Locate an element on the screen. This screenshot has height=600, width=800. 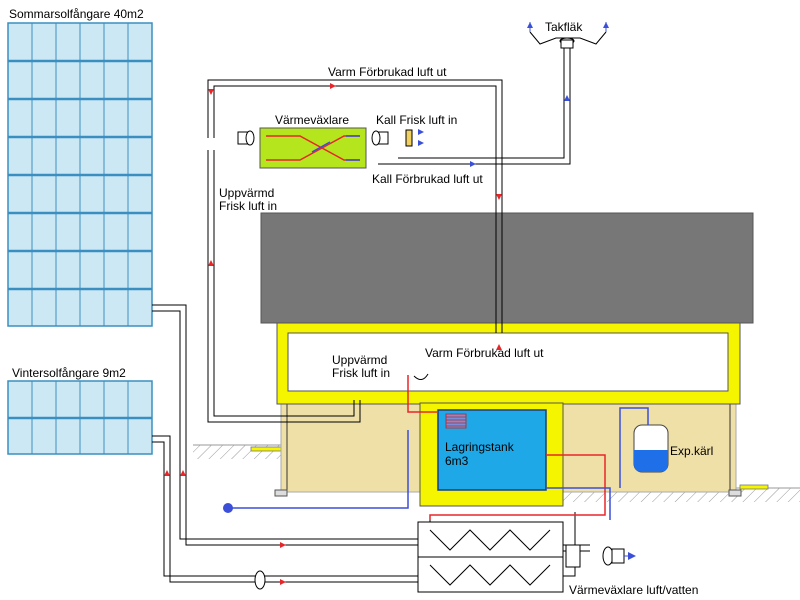
pump-icon is located at coordinates (228, 508).